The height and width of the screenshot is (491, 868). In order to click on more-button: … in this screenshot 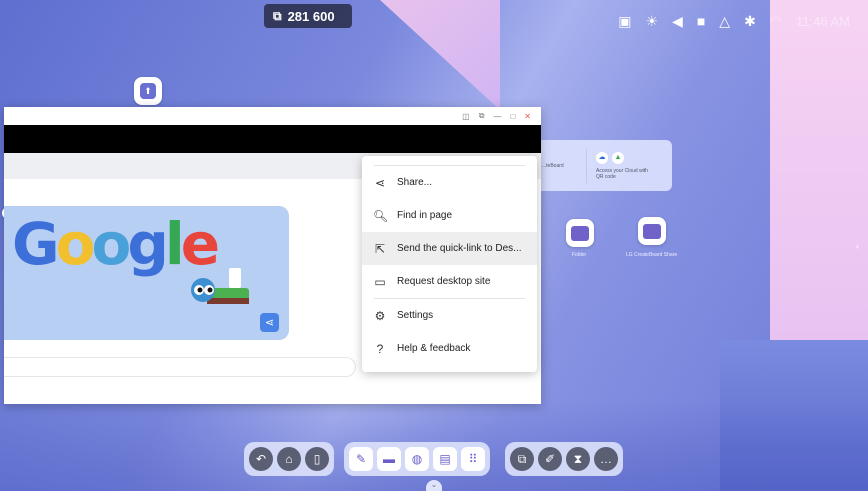, I will do `click(606, 459)`.